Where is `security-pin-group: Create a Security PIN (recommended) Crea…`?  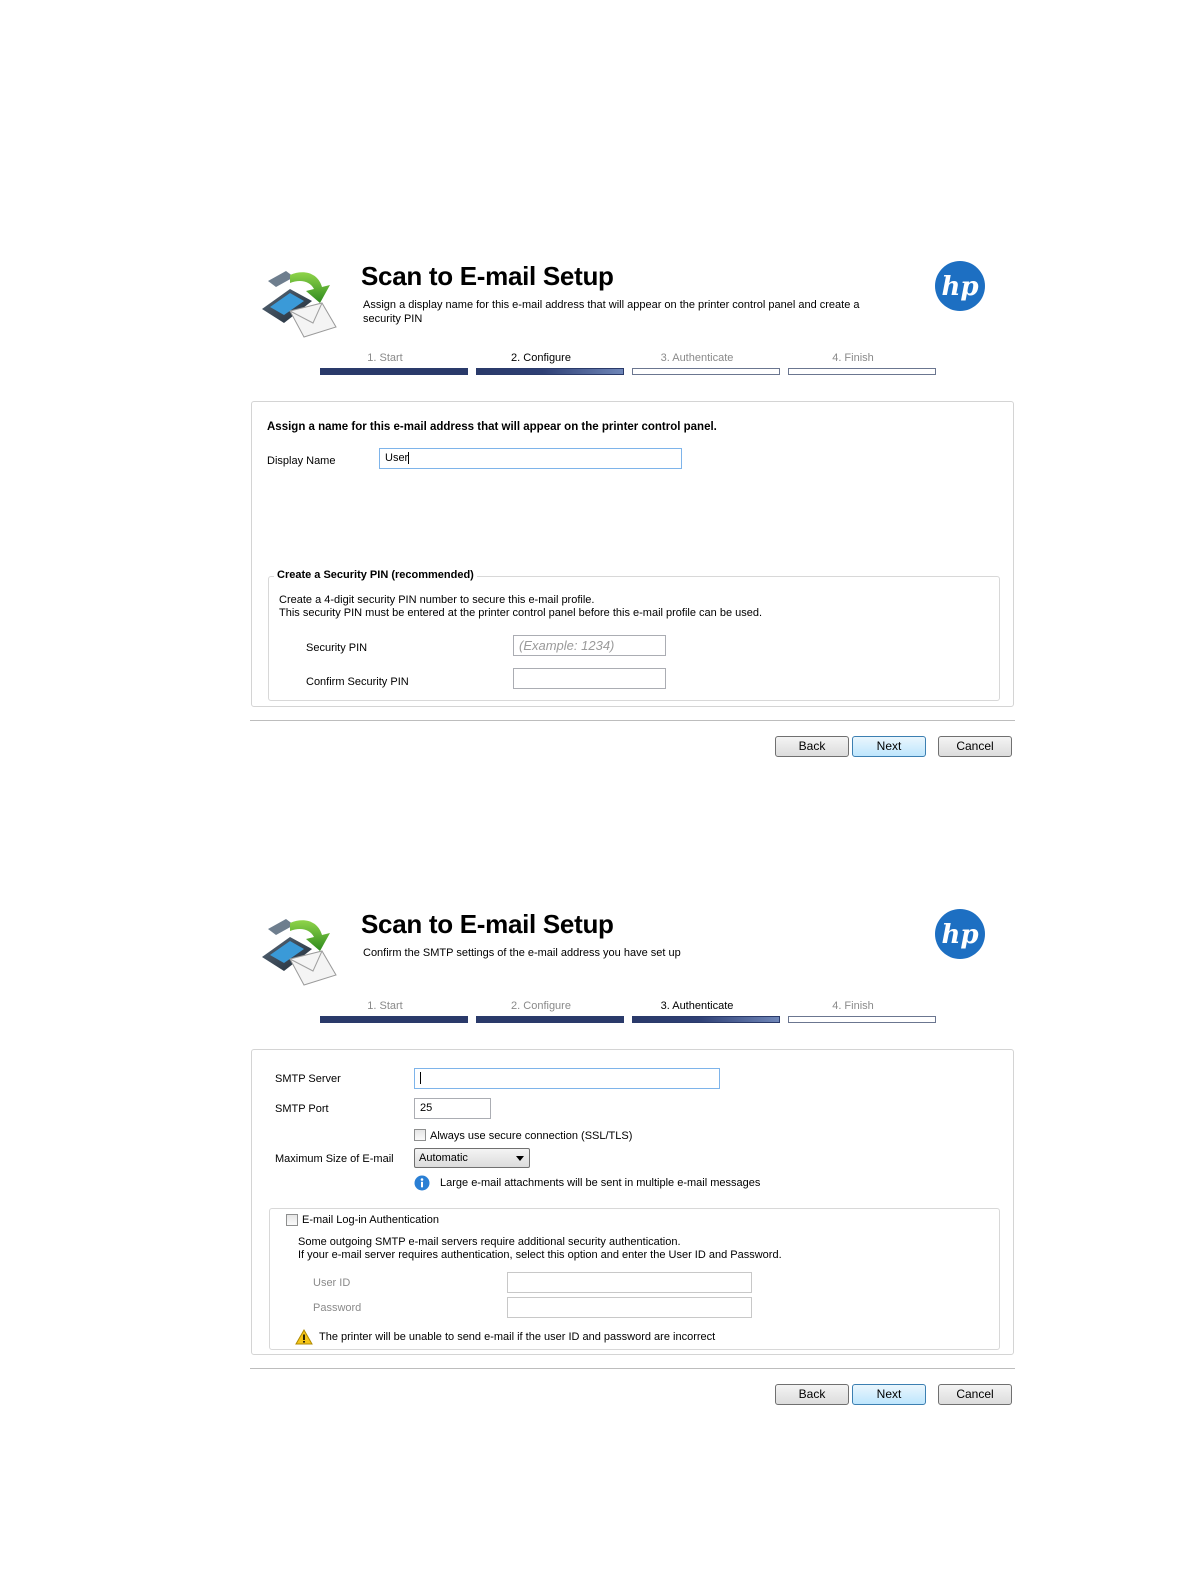
security-pin-group: Create a Security PIN (recommended) Crea… is located at coordinates (634, 635).